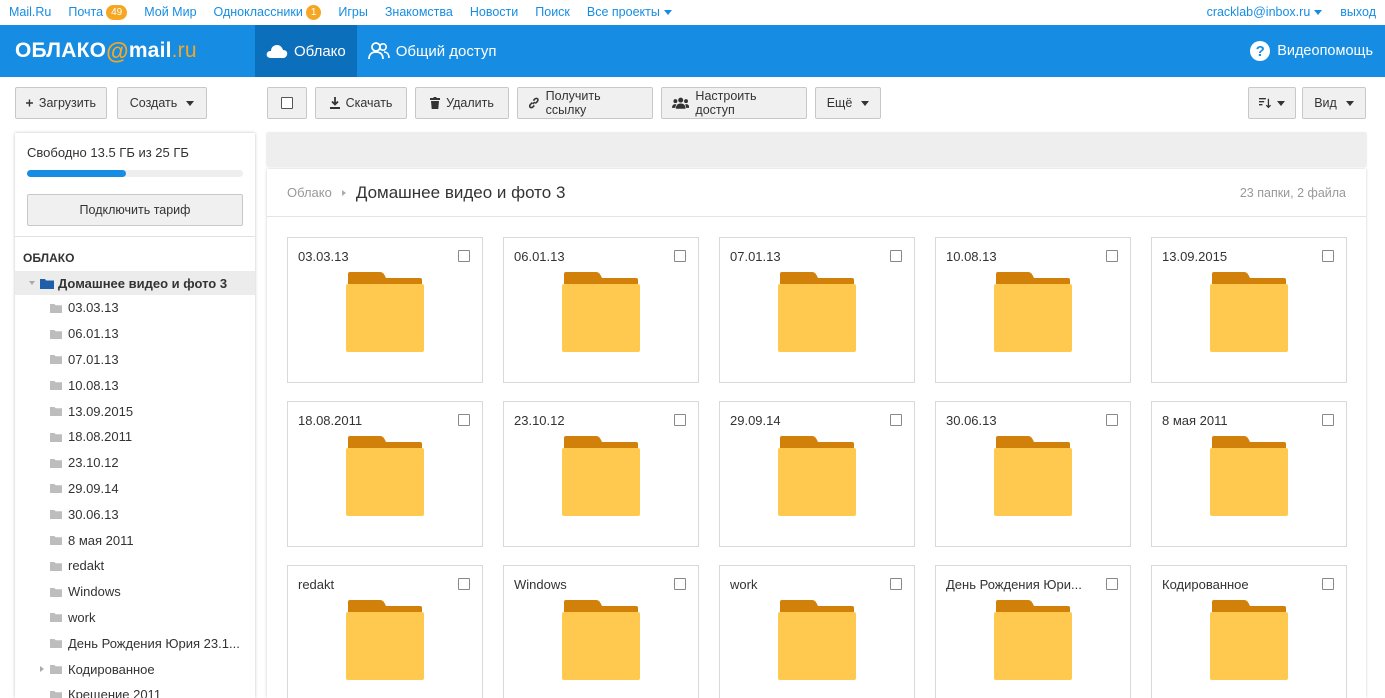 Image resolution: width=1385 pixels, height=698 pixels. What do you see at coordinates (135, 283) in the screenshot?
I see `tree-root-folder: Домашнее видео и фото 3` at bounding box center [135, 283].